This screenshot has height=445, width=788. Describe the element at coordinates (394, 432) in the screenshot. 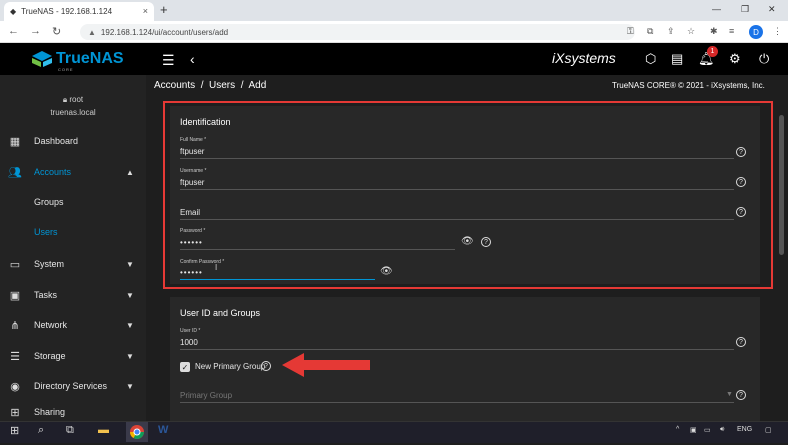

I see `windows-taskbar` at that location.